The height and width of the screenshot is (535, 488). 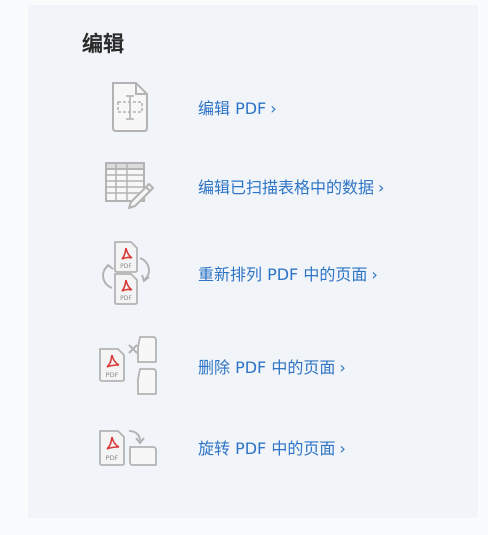 What do you see at coordinates (128, 273) in the screenshot?
I see `reorder-pdf-pages-icon: PDF PDF` at bounding box center [128, 273].